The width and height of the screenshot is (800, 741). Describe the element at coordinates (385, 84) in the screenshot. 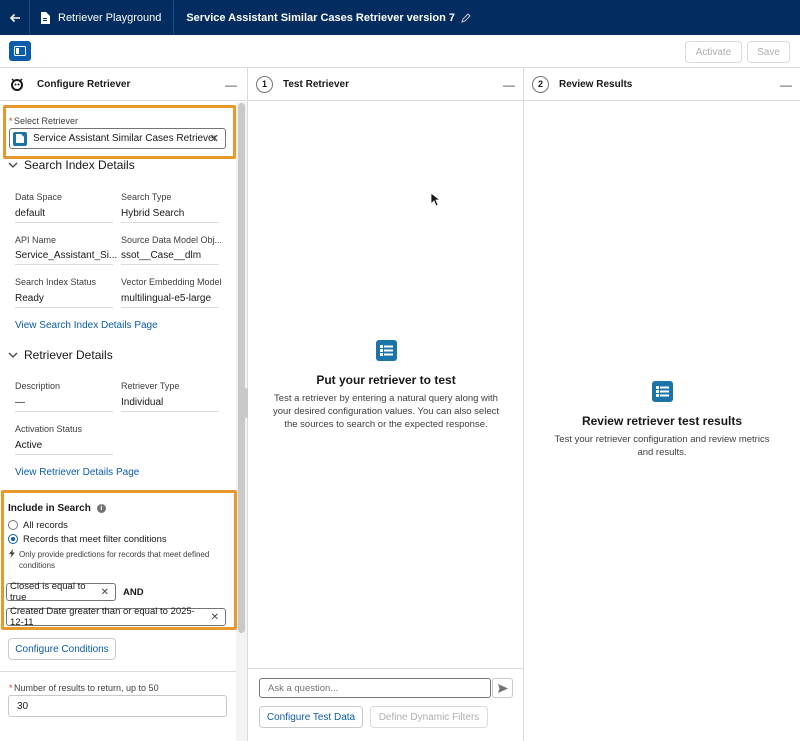

I see `test-retriever-header: 1 Test Retriever —` at that location.